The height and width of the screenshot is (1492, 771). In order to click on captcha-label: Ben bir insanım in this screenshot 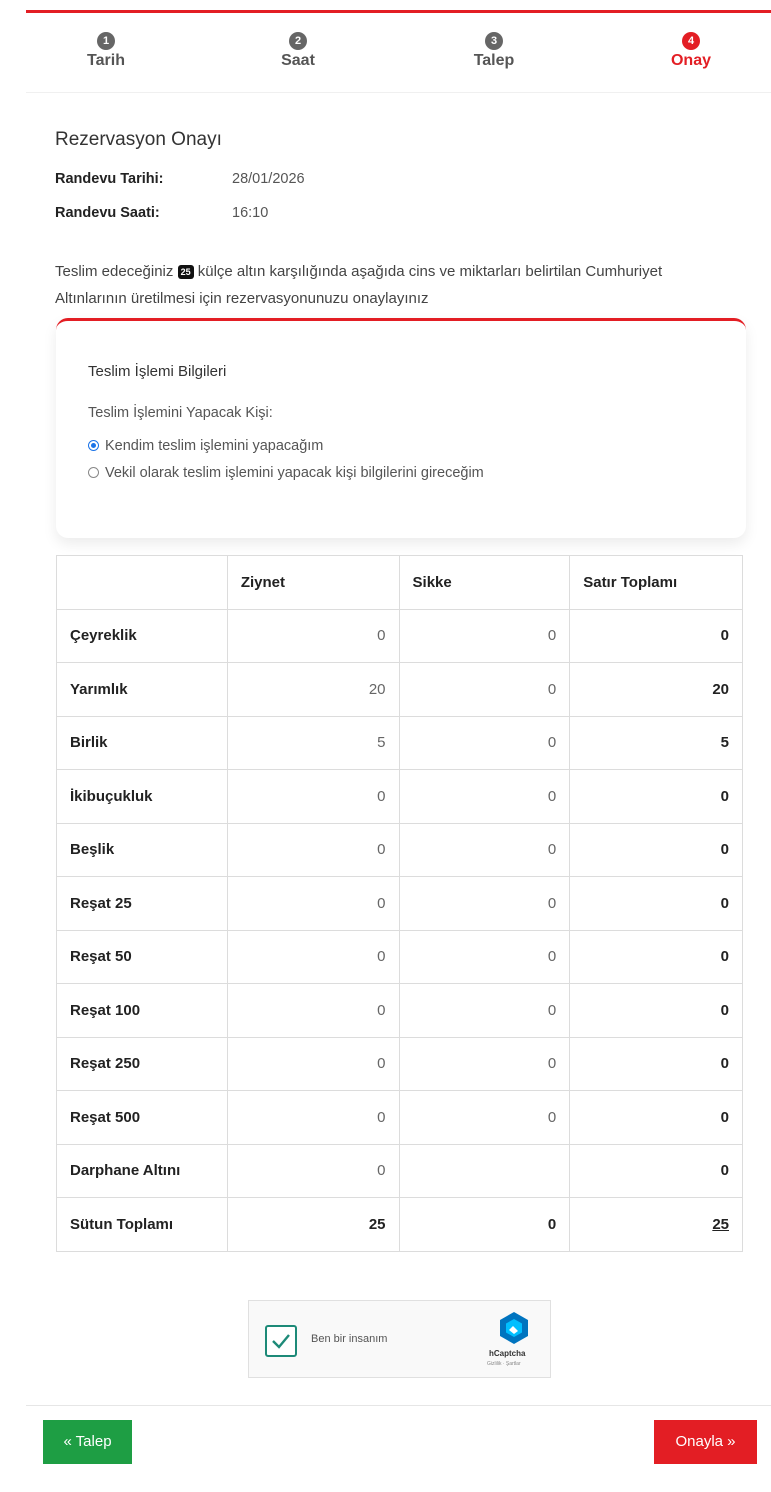, I will do `click(349, 1339)`.